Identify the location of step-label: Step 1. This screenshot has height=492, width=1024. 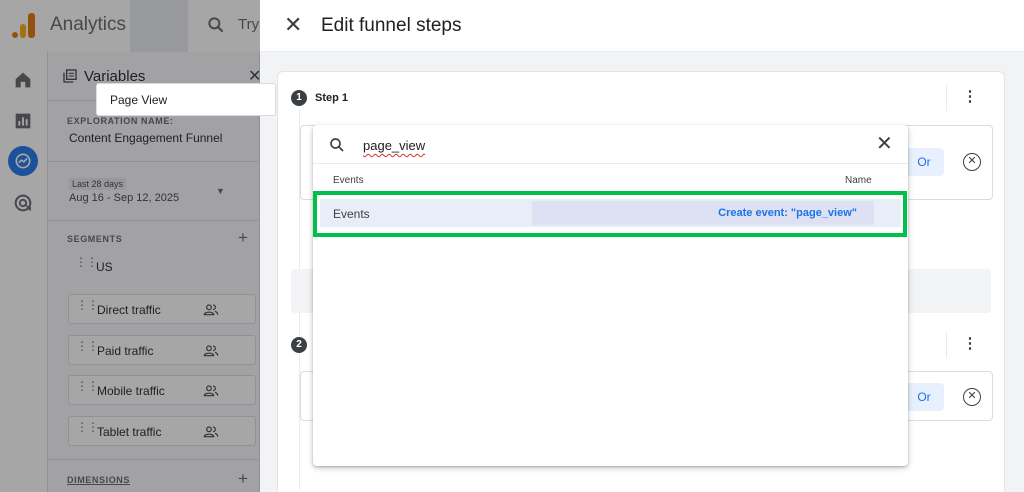
(332, 98).